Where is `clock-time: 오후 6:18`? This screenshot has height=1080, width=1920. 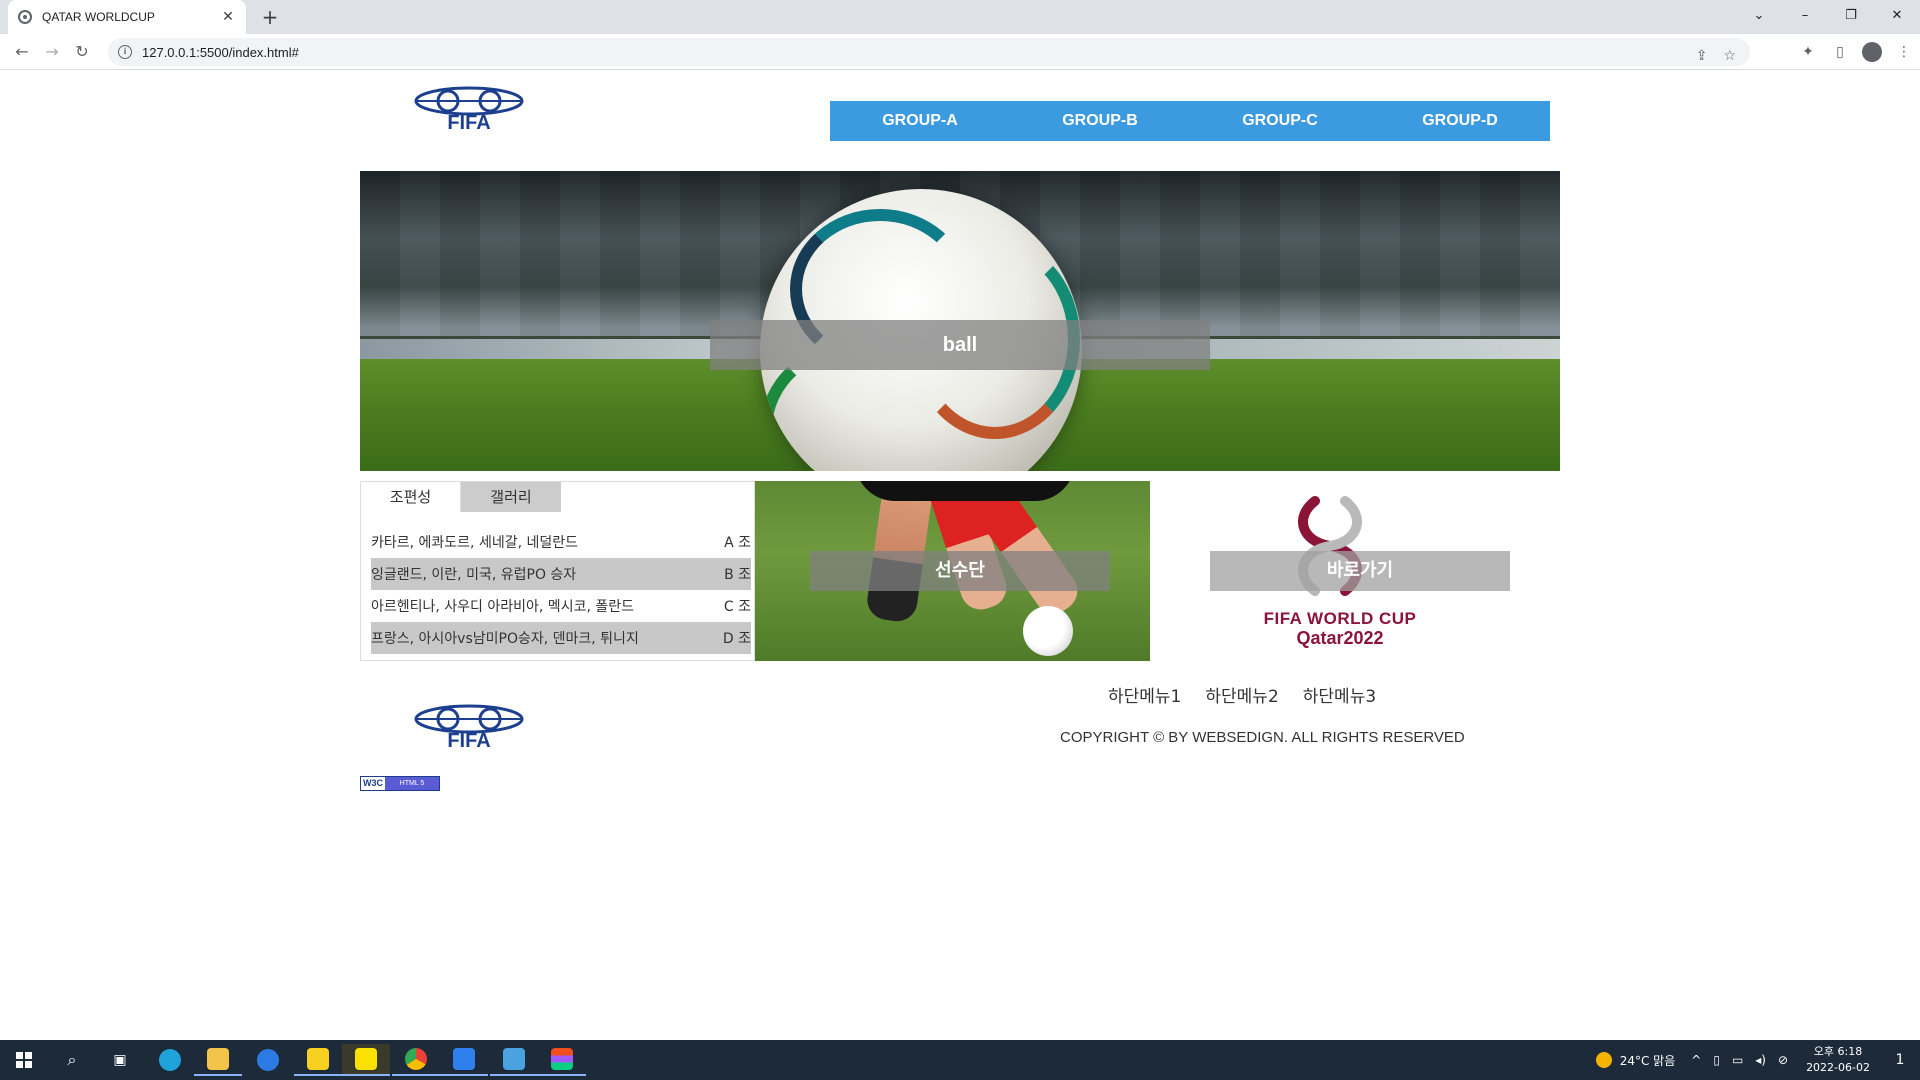
clock-time: 오후 6:18 is located at coordinates (1838, 1051).